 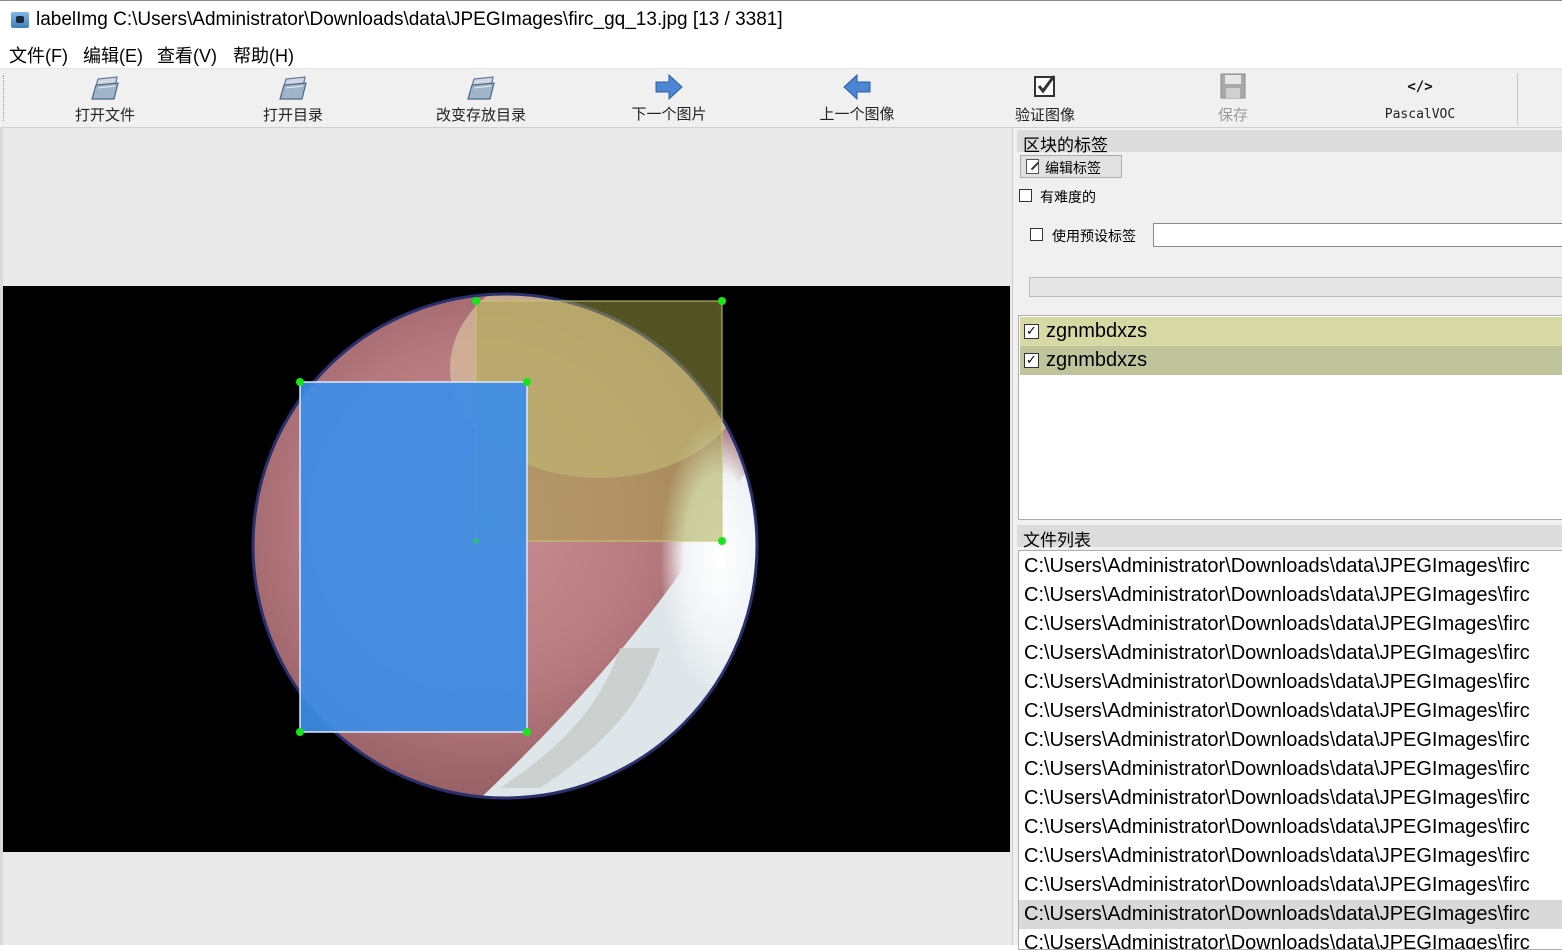 I want to click on use-default-label-text: 使用预设标签, so click(x=1094, y=237).